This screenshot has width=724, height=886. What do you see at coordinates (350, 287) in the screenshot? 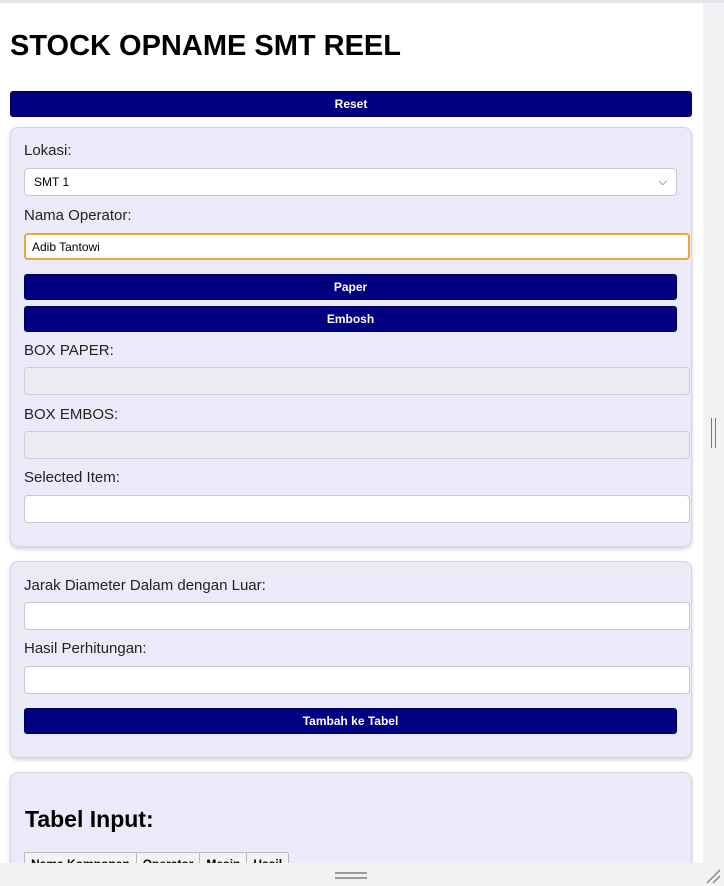
I see `paper-button: Paper` at bounding box center [350, 287].